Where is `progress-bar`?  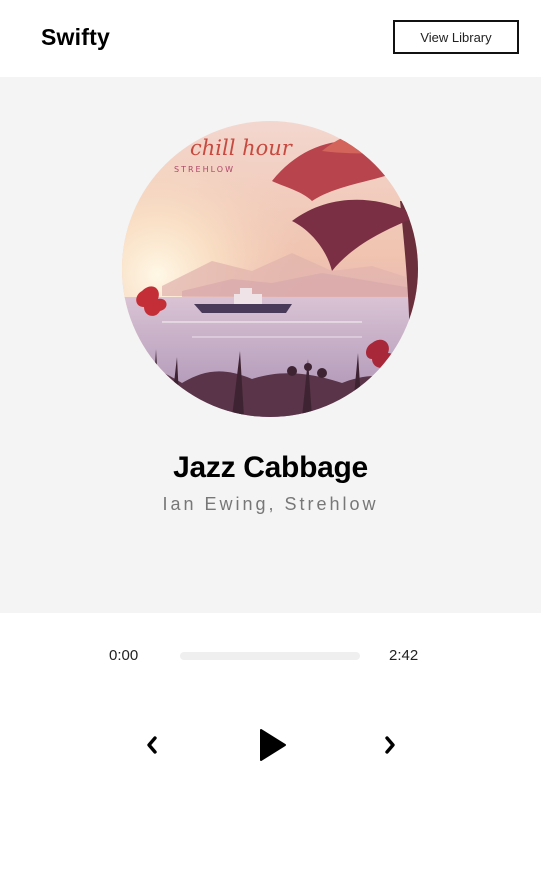 progress-bar is located at coordinates (270, 656).